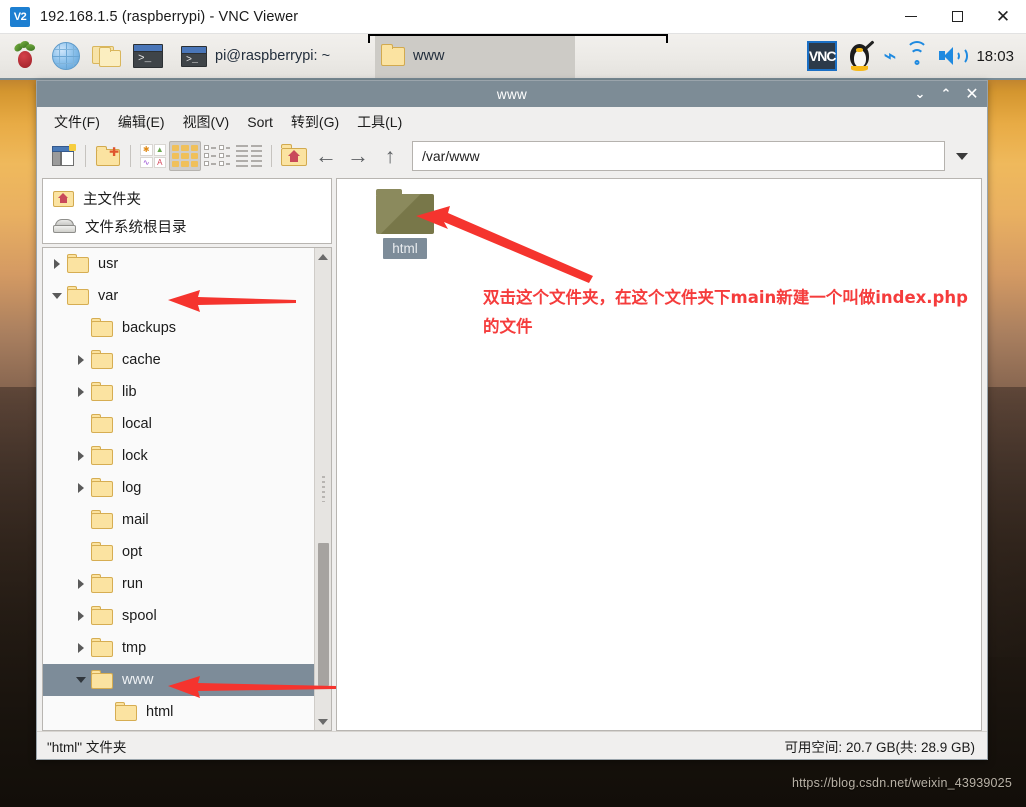 The width and height of the screenshot is (1026, 807). Describe the element at coordinates (141, 122) in the screenshot. I see `menu-edit: 编辑(E)` at that location.